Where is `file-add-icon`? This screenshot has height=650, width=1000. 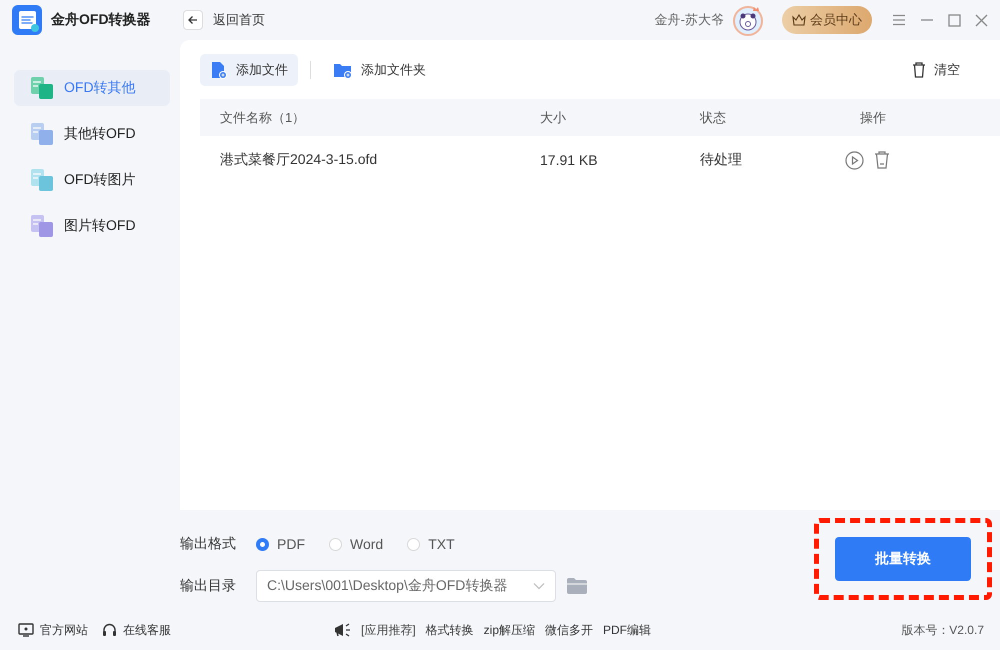 file-add-icon is located at coordinates (219, 70).